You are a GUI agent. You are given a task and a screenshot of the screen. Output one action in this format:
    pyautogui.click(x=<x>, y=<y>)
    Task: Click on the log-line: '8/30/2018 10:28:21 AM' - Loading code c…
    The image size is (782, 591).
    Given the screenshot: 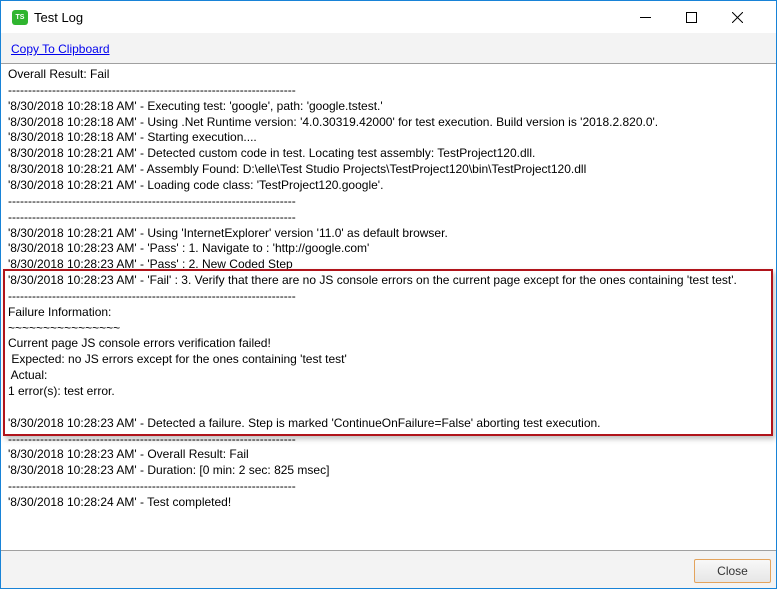 What is the action you would take?
    pyautogui.click(x=196, y=184)
    